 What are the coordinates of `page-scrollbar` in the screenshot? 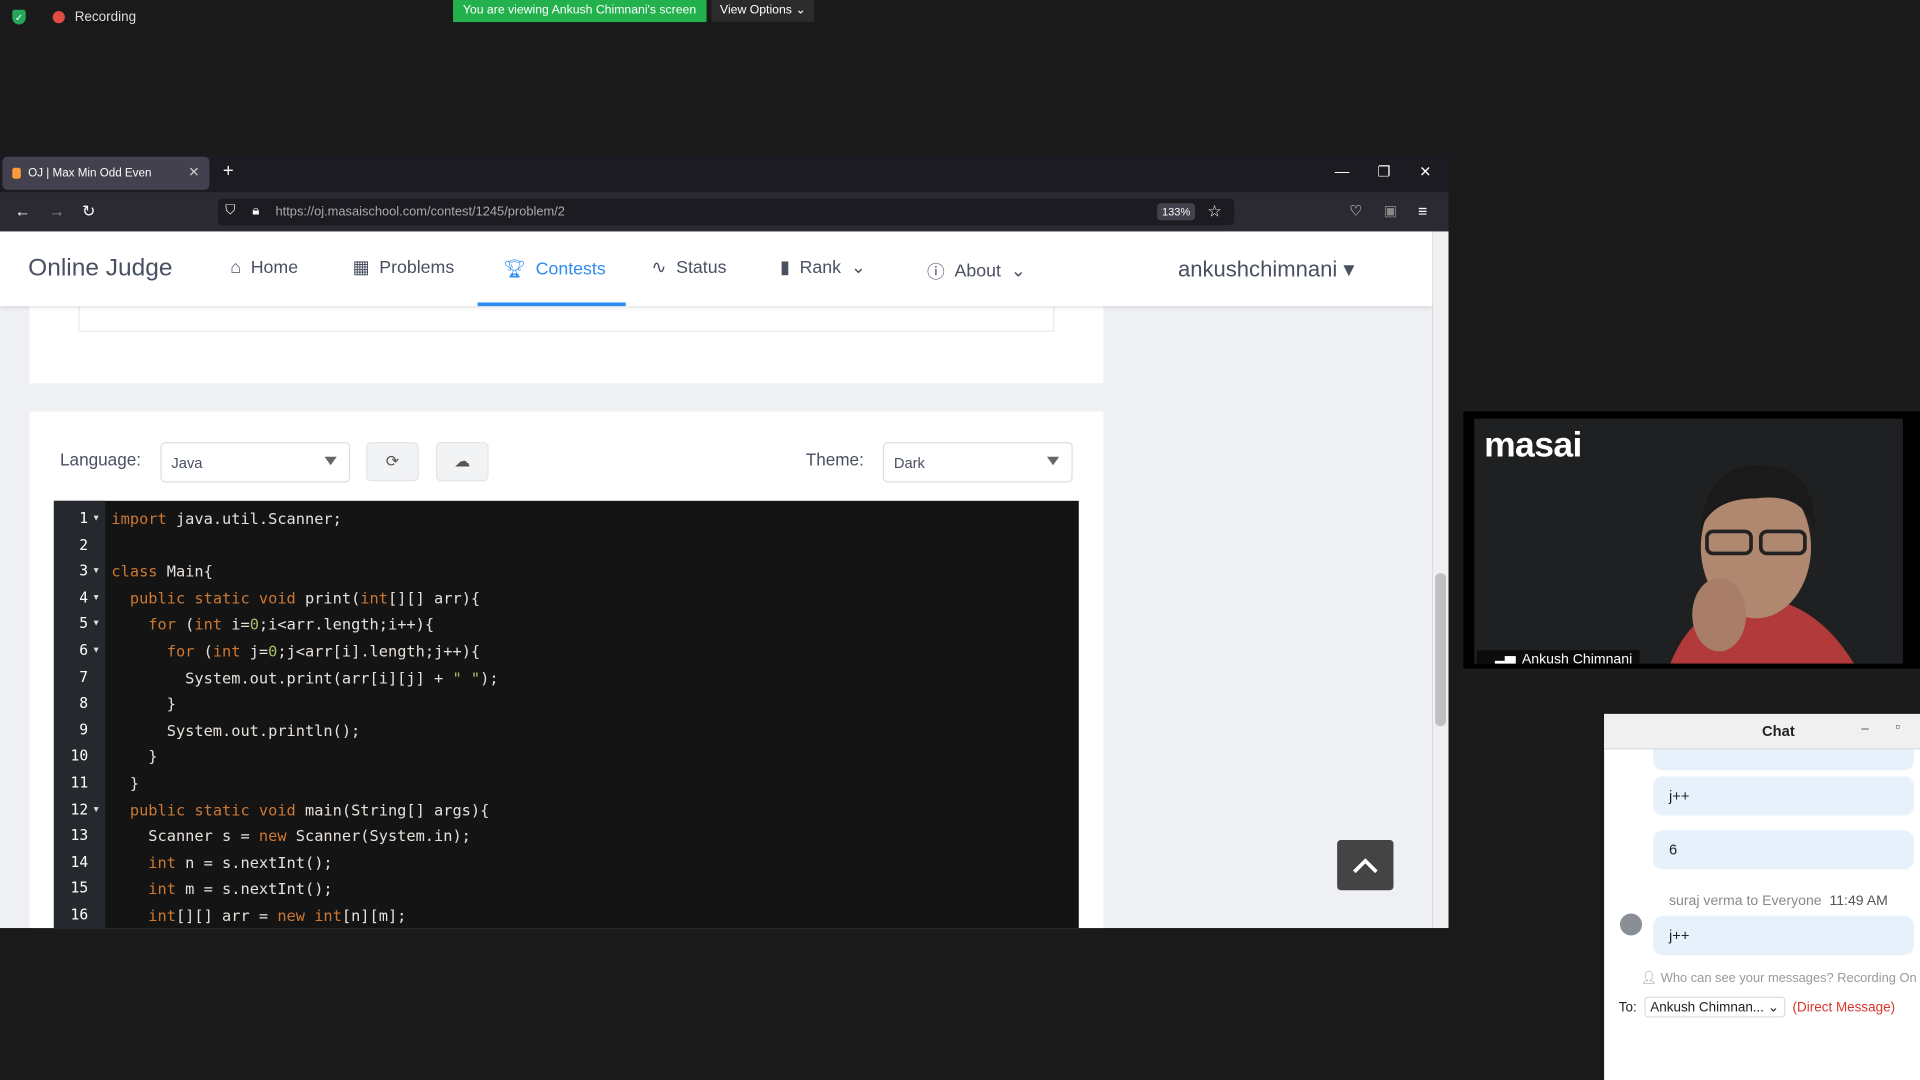 It's located at (1440, 580).